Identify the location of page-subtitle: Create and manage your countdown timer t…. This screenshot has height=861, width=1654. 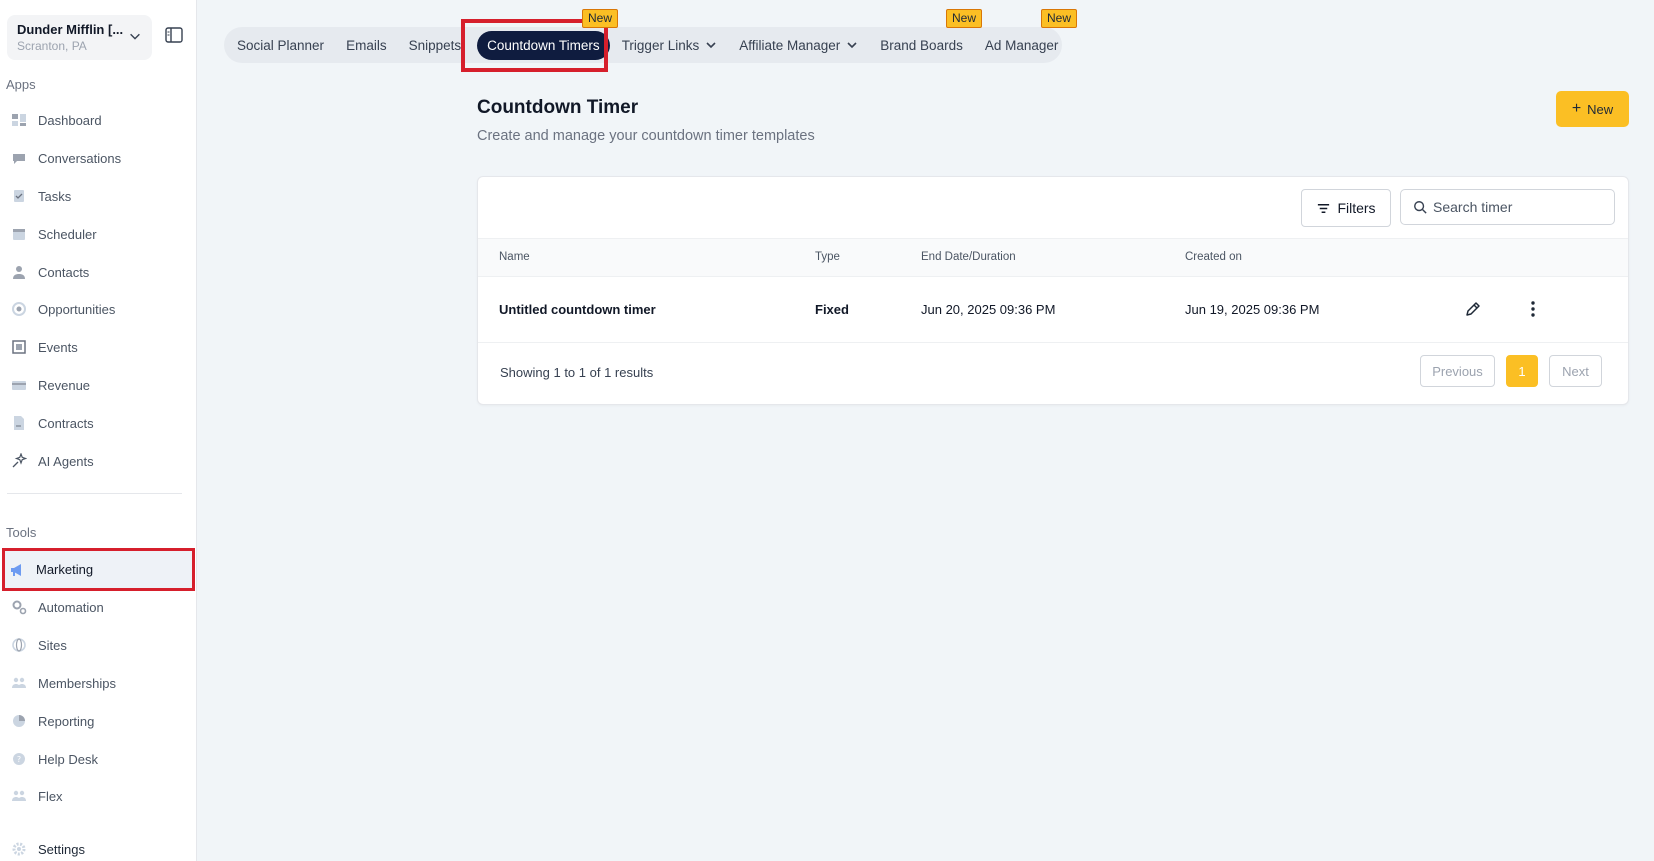
(646, 136).